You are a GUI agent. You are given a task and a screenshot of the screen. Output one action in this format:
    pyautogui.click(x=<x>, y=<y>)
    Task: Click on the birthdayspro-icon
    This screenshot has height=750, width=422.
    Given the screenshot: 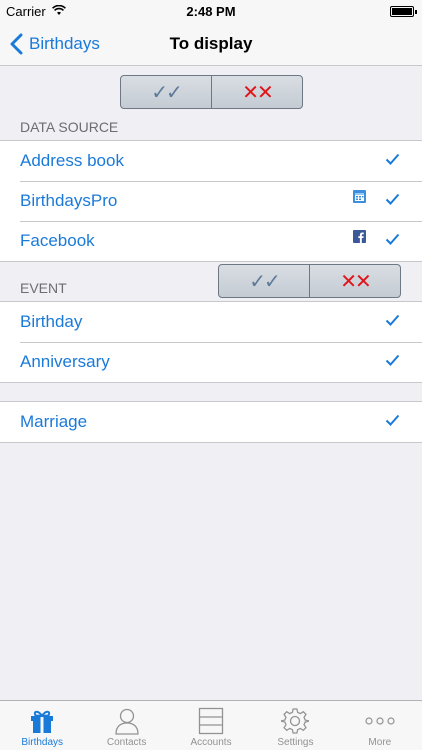 What is the action you would take?
    pyautogui.click(x=359, y=196)
    